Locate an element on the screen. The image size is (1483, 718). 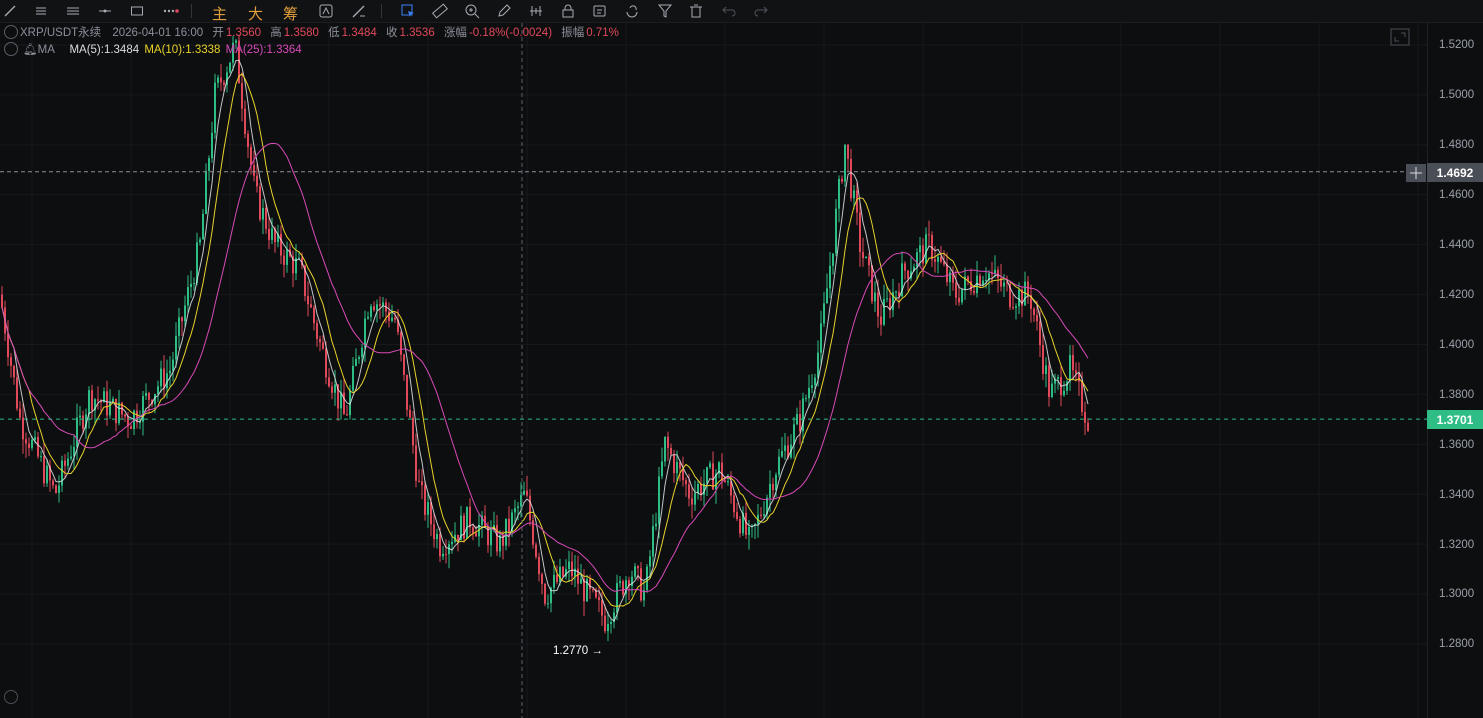
rectangle-icon is located at coordinates (137, 11).